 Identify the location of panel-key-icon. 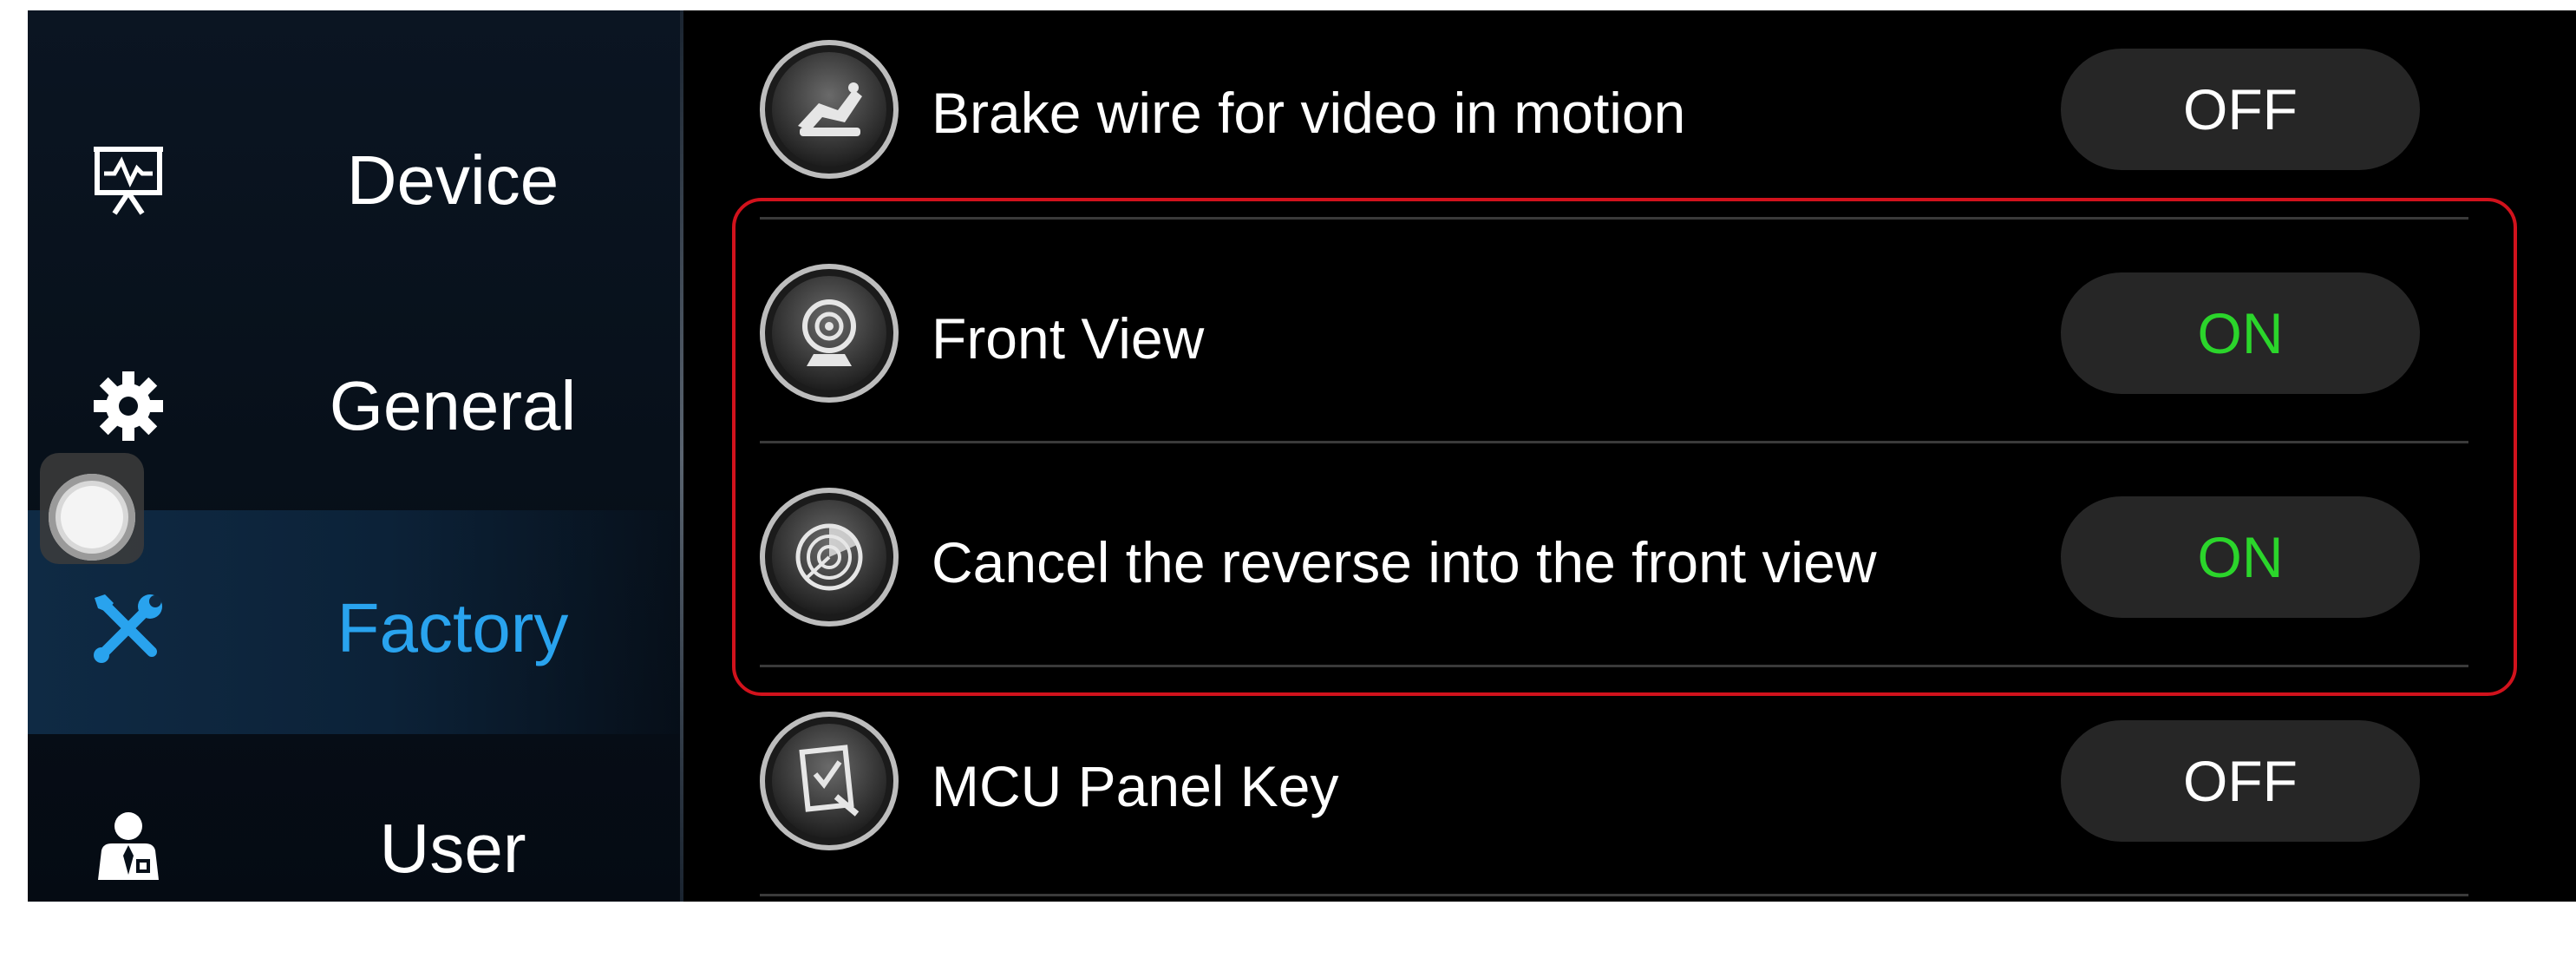
(829, 781).